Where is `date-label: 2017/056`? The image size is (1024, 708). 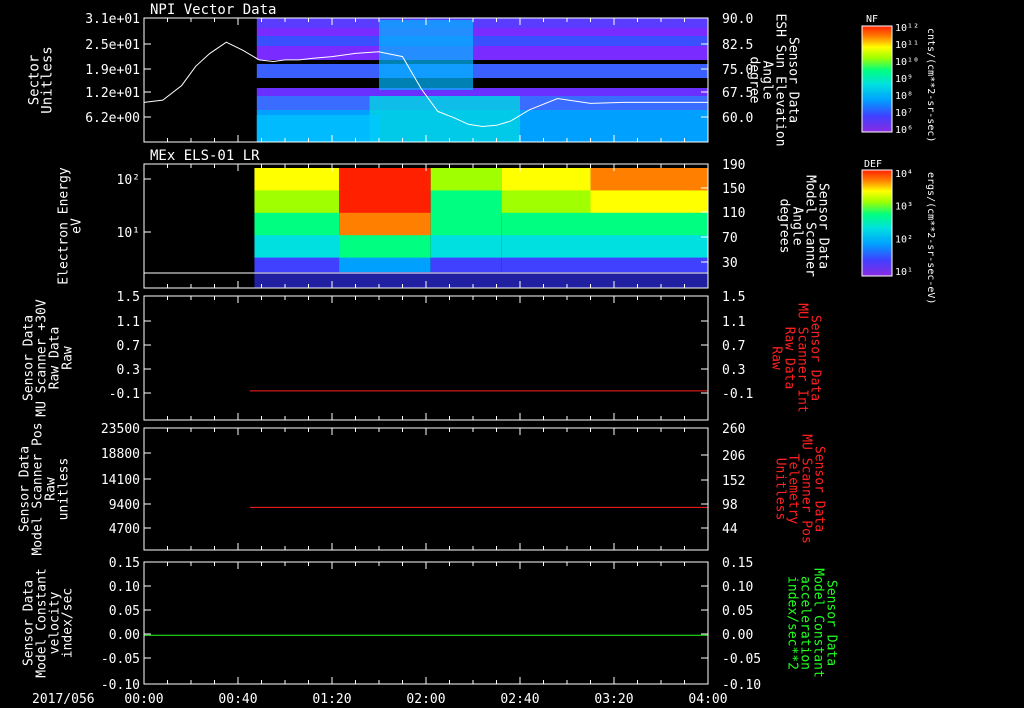
date-label: 2017/056 is located at coordinates (63, 699).